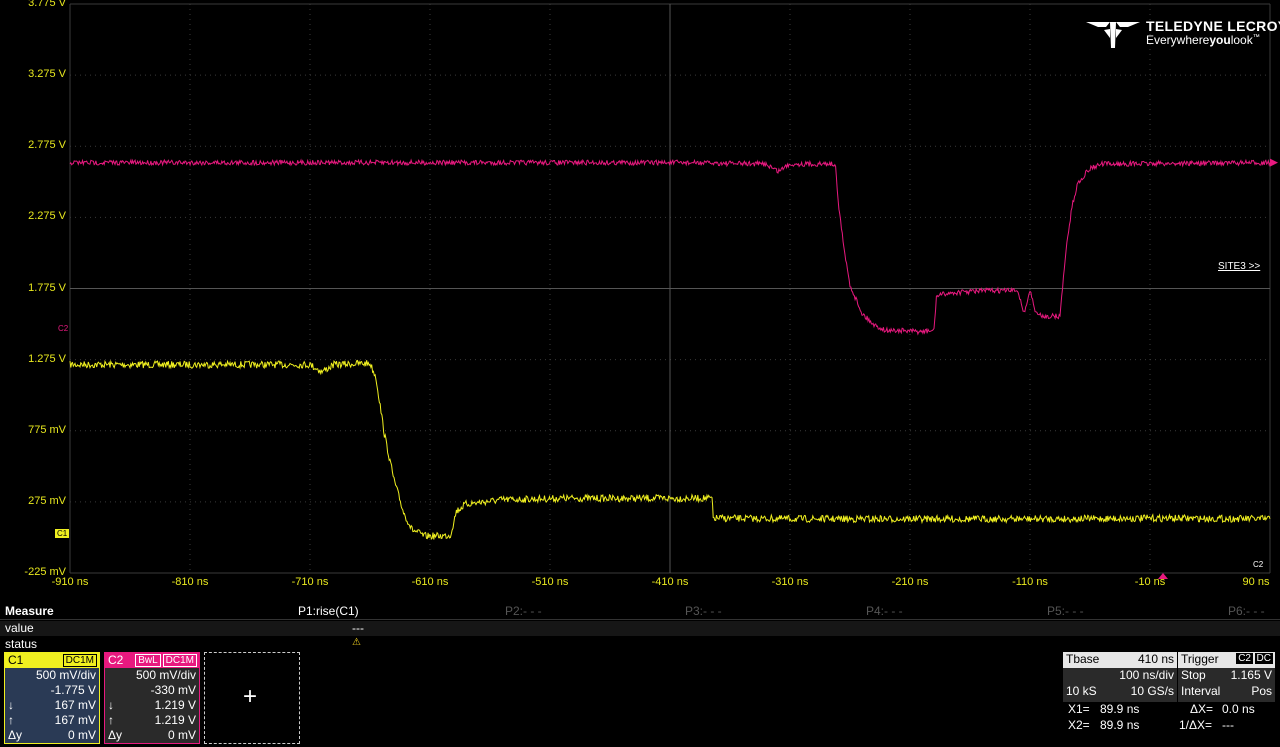 The width and height of the screenshot is (1280, 747). Describe the element at coordinates (310, 582) in the screenshot. I see `x-tick-label: -710 ns` at that location.